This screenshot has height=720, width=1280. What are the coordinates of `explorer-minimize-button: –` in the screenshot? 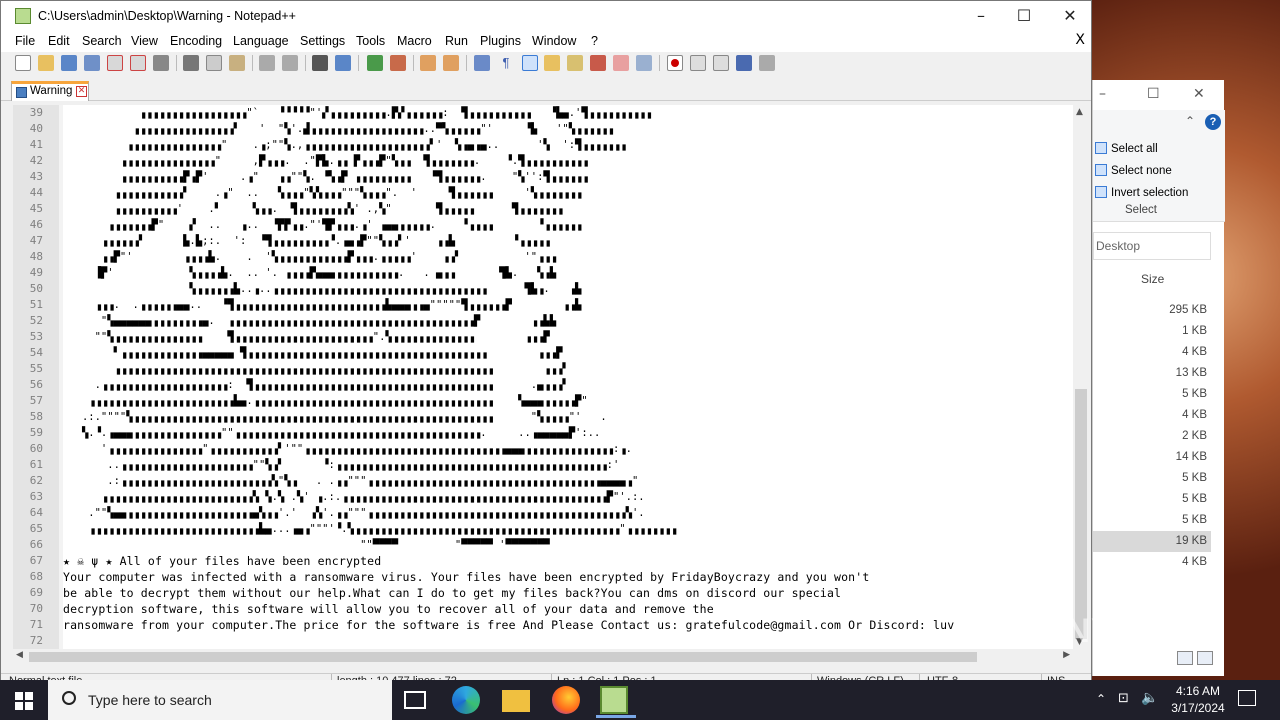 It's located at (1102, 94).